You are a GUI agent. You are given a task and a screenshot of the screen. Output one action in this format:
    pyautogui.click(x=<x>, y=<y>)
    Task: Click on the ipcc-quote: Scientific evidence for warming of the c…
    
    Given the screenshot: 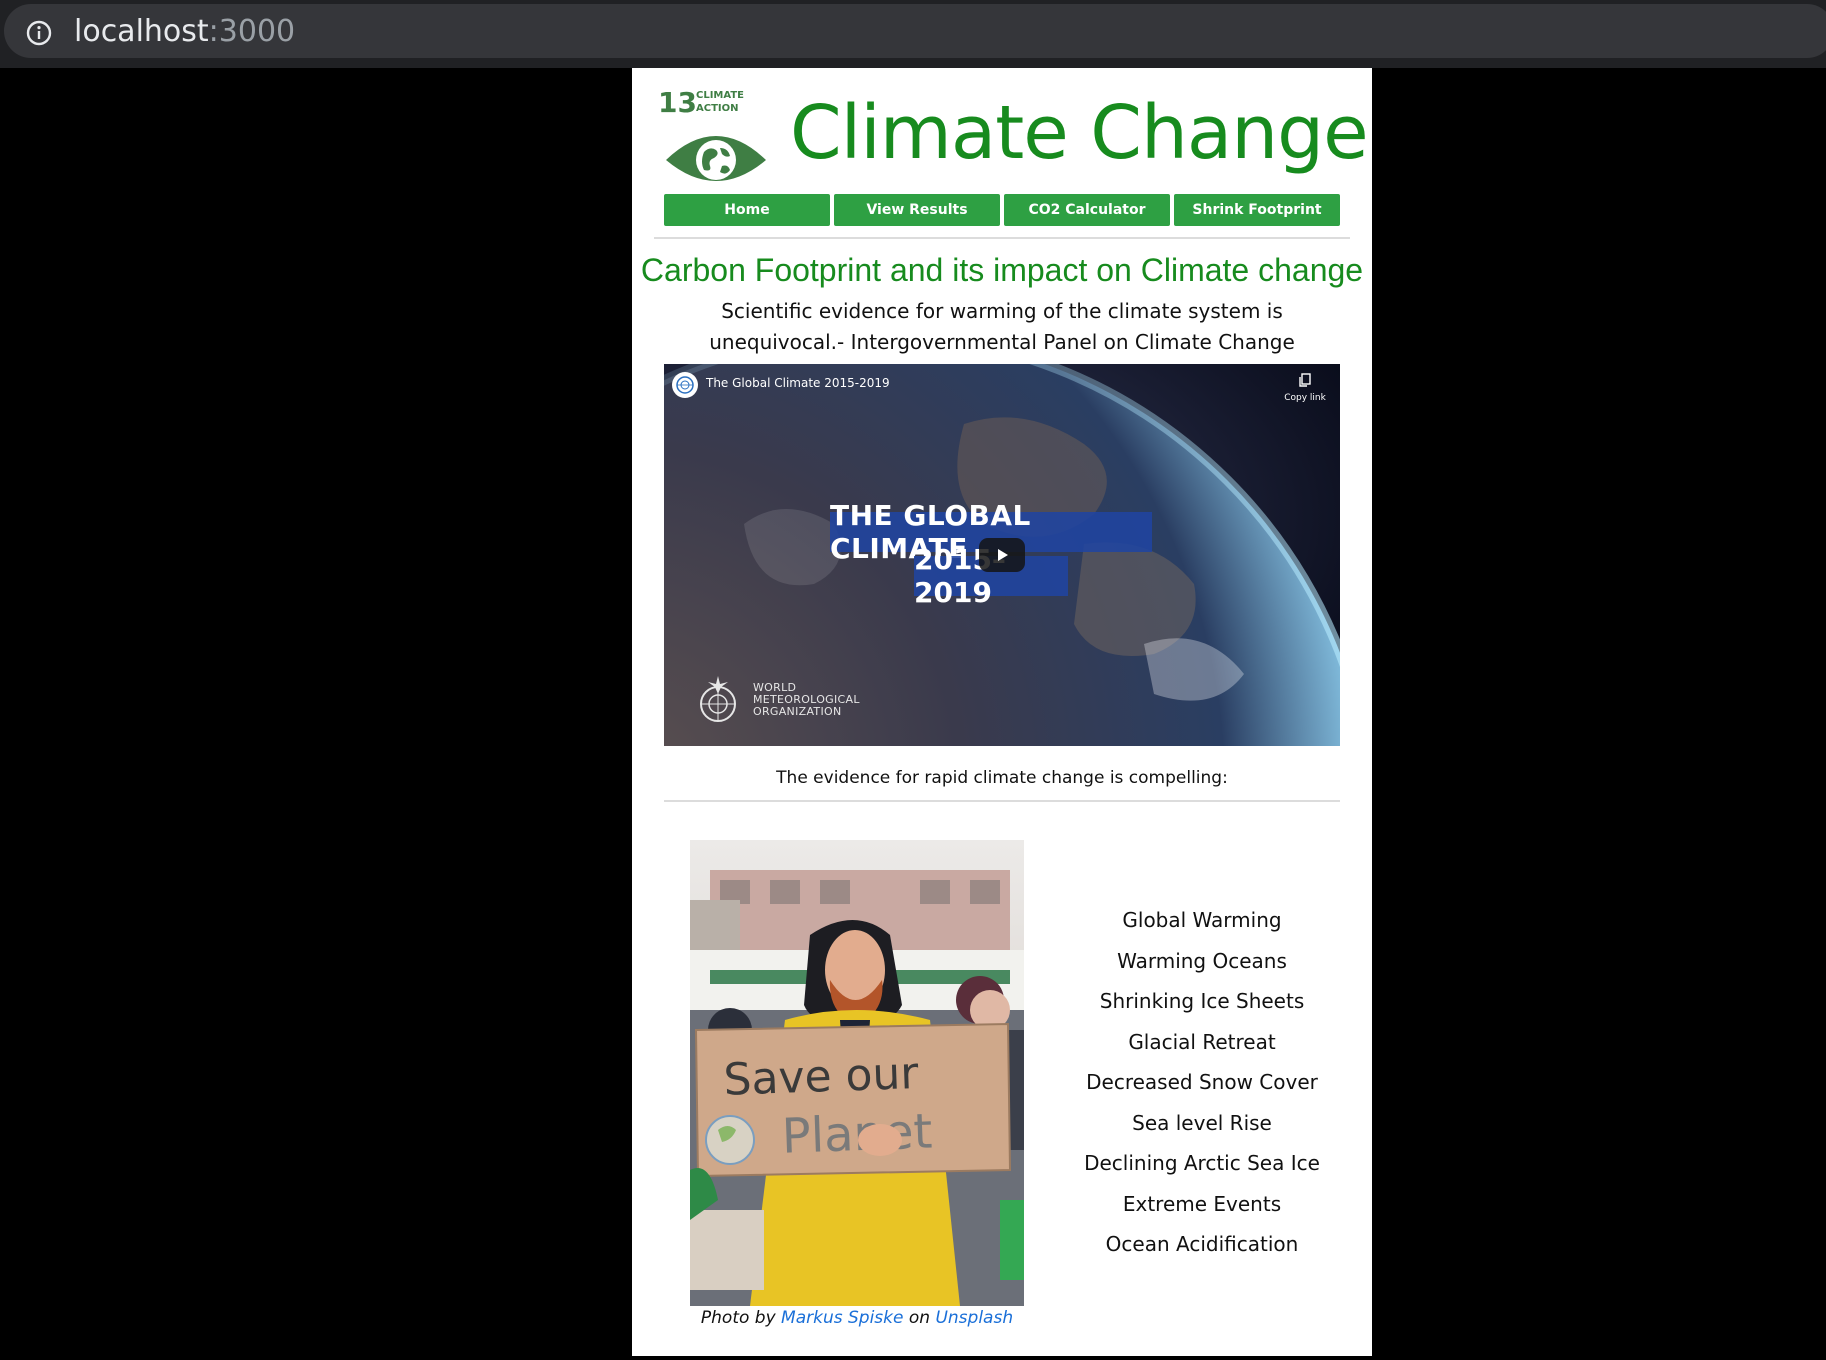 What is the action you would take?
    pyautogui.click(x=1002, y=326)
    